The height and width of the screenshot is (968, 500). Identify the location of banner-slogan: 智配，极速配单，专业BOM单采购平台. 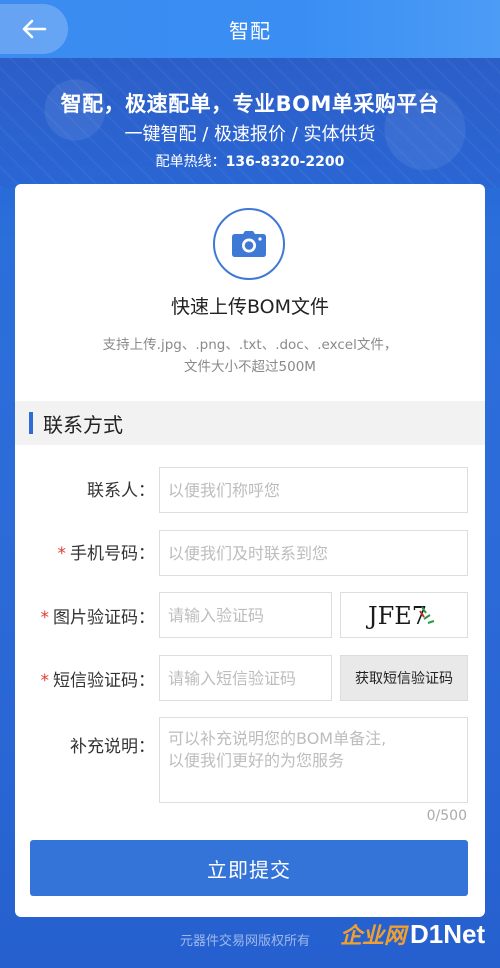
(250, 104).